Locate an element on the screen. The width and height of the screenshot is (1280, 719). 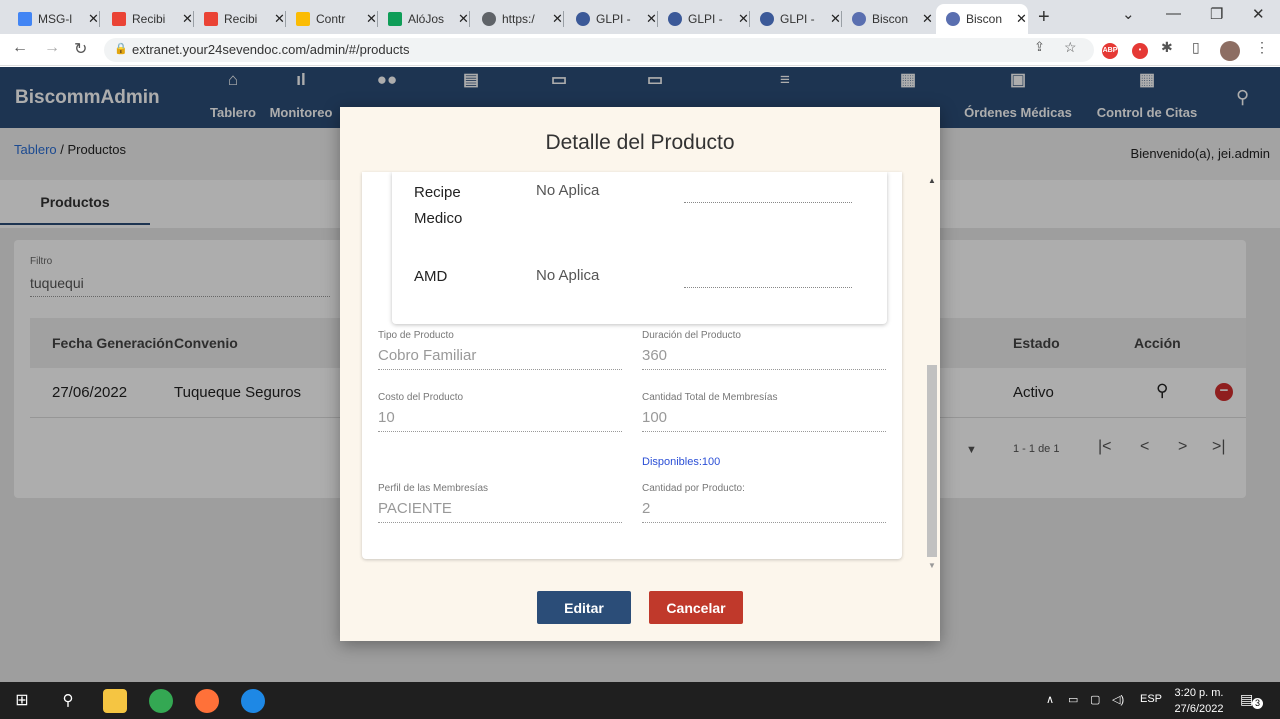
tray-expand-icon: ∧ is located at coordinates (1050, 699).